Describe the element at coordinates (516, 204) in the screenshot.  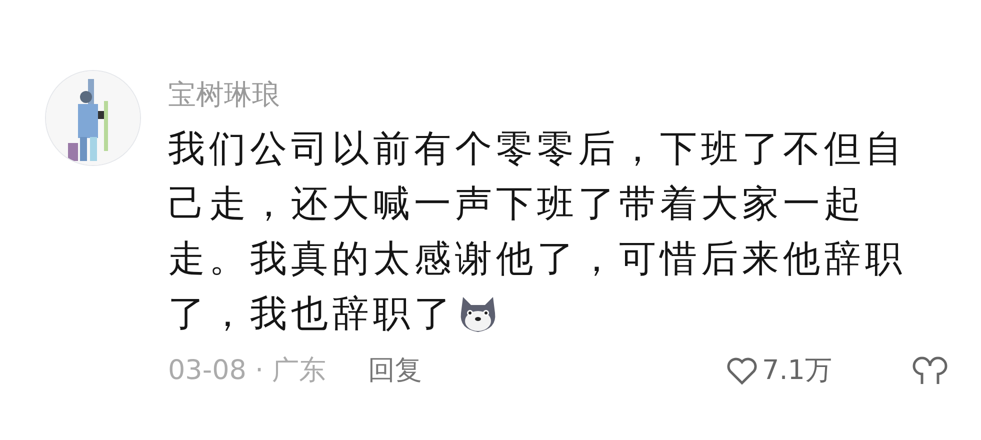
I see `comment-text-line: 己走，还大喊一声下班了带着大家一起` at that location.